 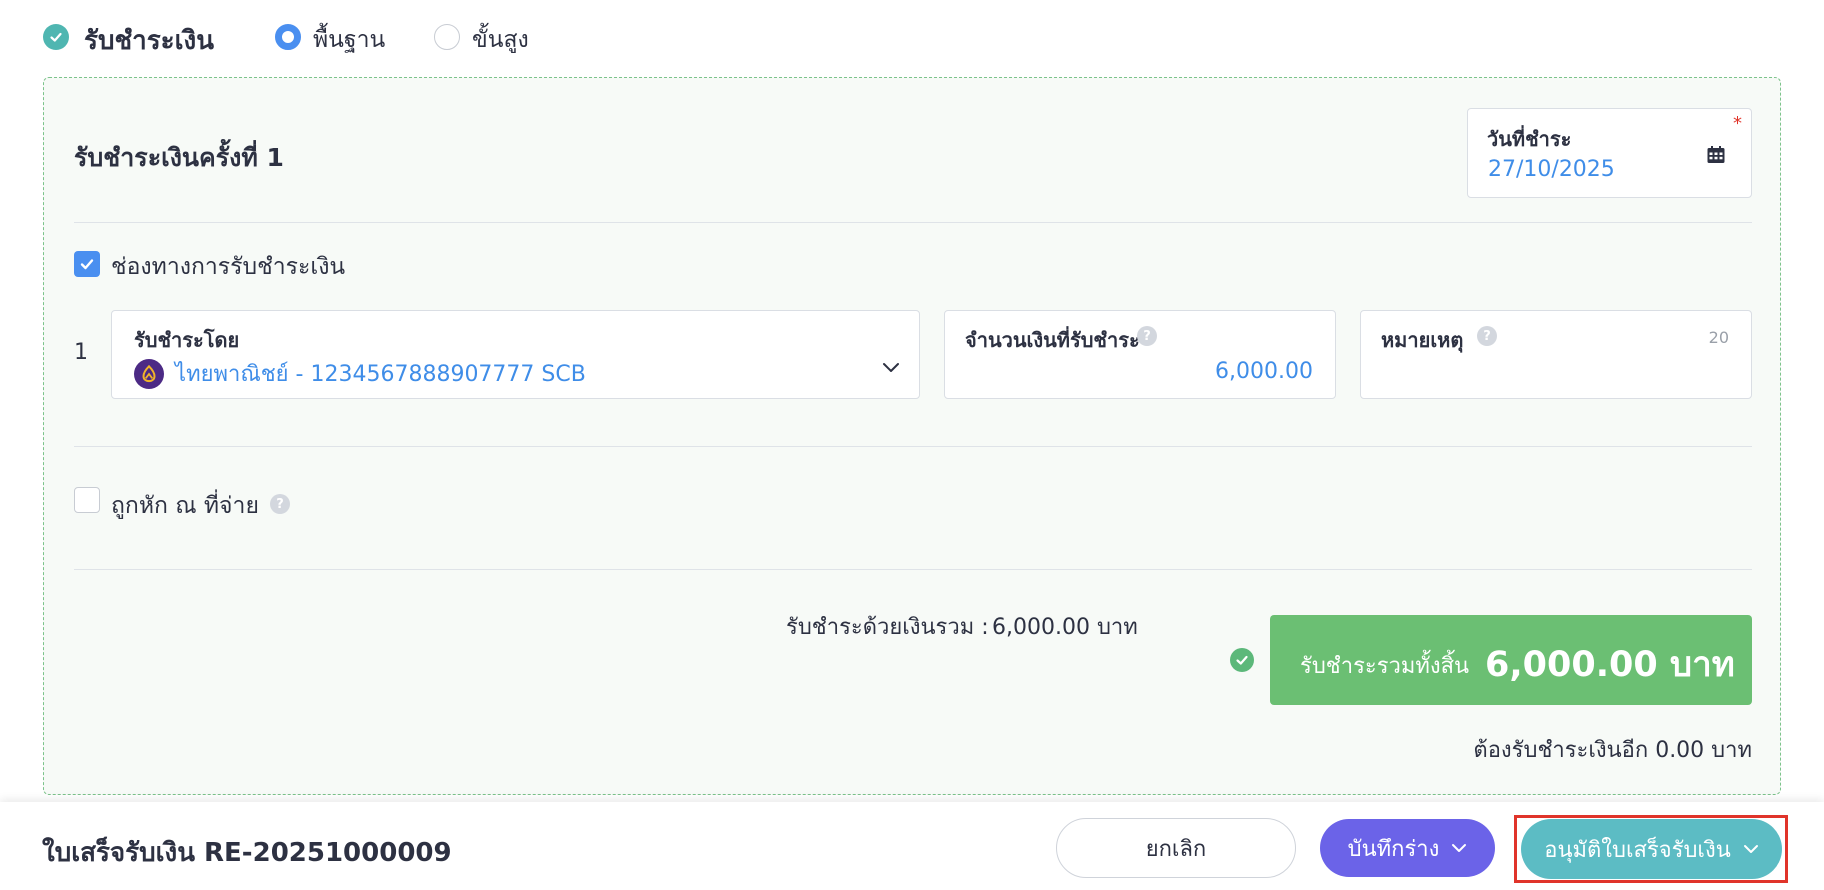 What do you see at coordinates (1612, 750) in the screenshot?
I see `remaining-text: ต้องรับชำระเงินอีก 0.00 บาท` at bounding box center [1612, 750].